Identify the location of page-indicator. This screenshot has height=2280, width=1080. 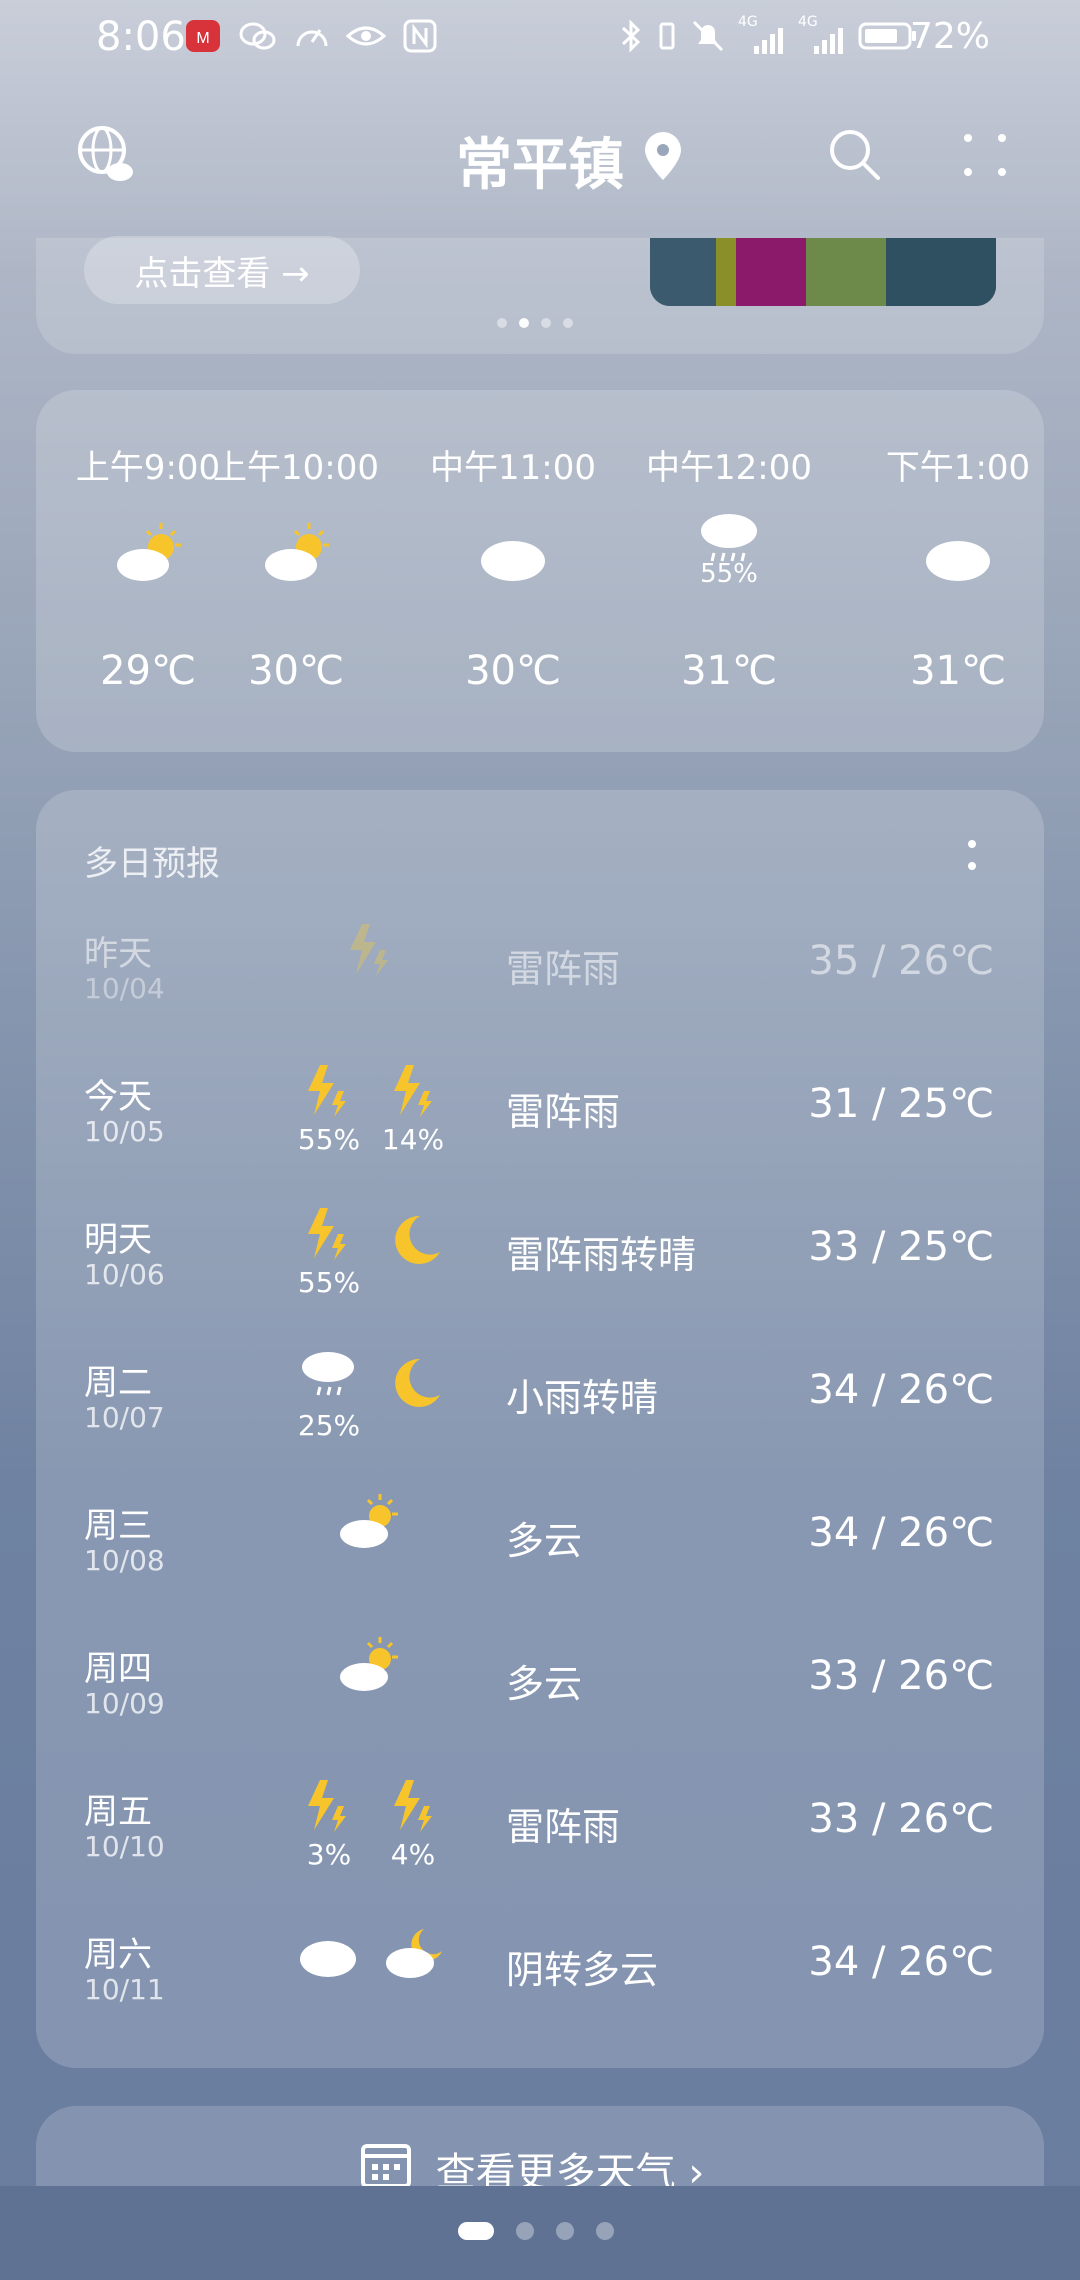
(536, 2231).